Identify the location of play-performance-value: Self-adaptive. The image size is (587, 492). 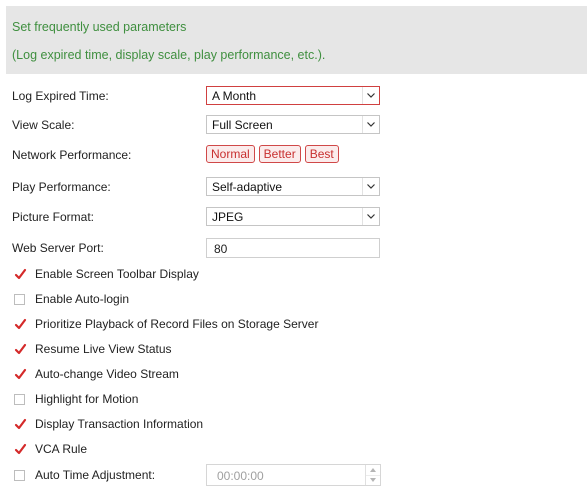
(247, 187).